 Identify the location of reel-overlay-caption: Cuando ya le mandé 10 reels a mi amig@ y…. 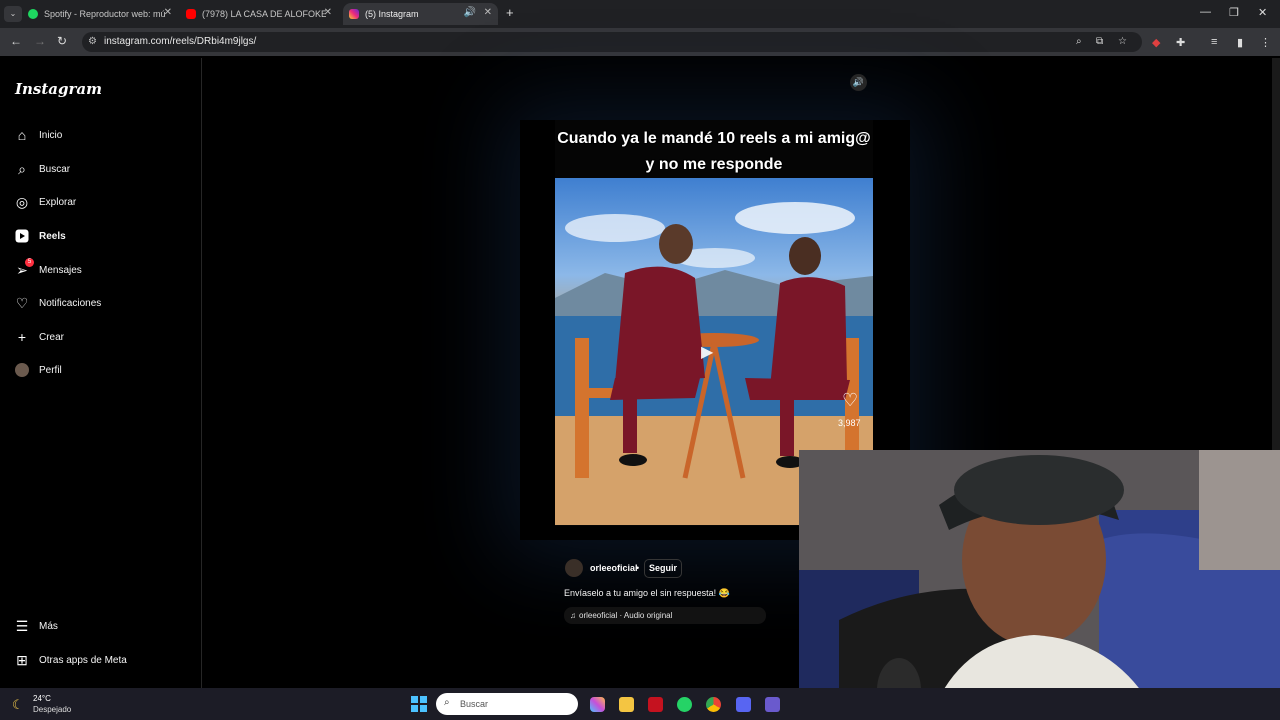
(714, 151).